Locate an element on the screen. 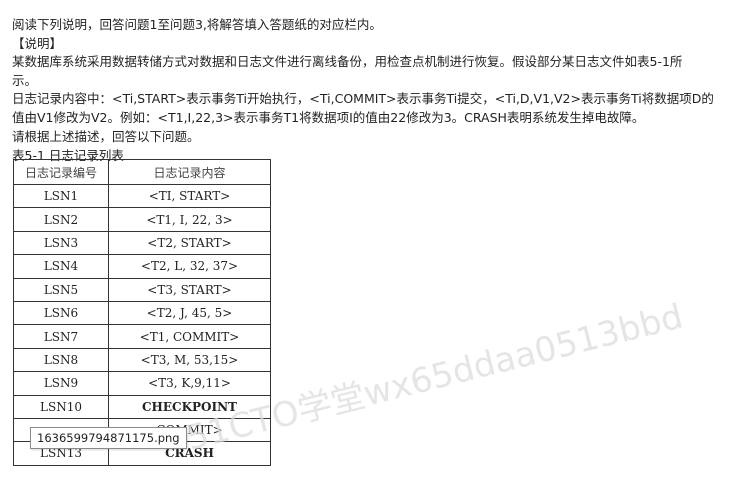  cell-lsn: LSN7 is located at coordinates (61, 336).